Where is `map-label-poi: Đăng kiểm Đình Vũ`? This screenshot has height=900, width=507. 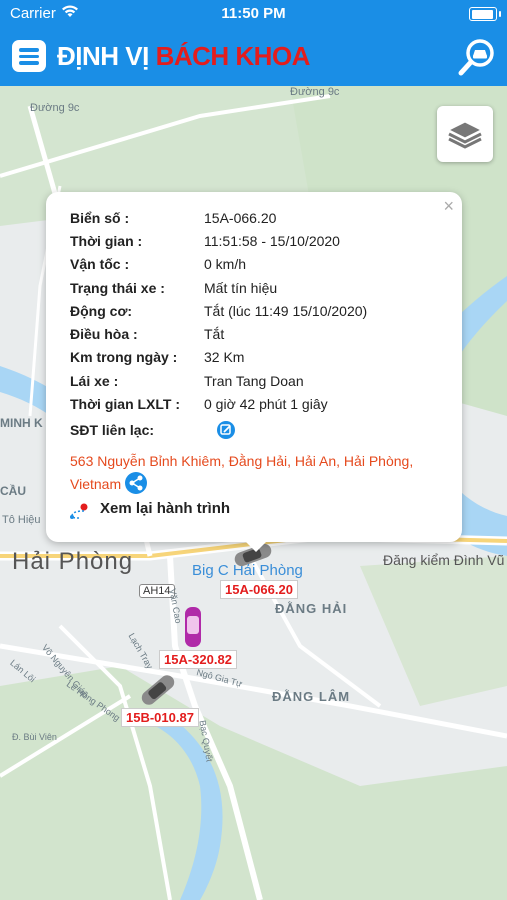
map-label-poi: Đăng kiểm Đình Vũ is located at coordinates (444, 560).